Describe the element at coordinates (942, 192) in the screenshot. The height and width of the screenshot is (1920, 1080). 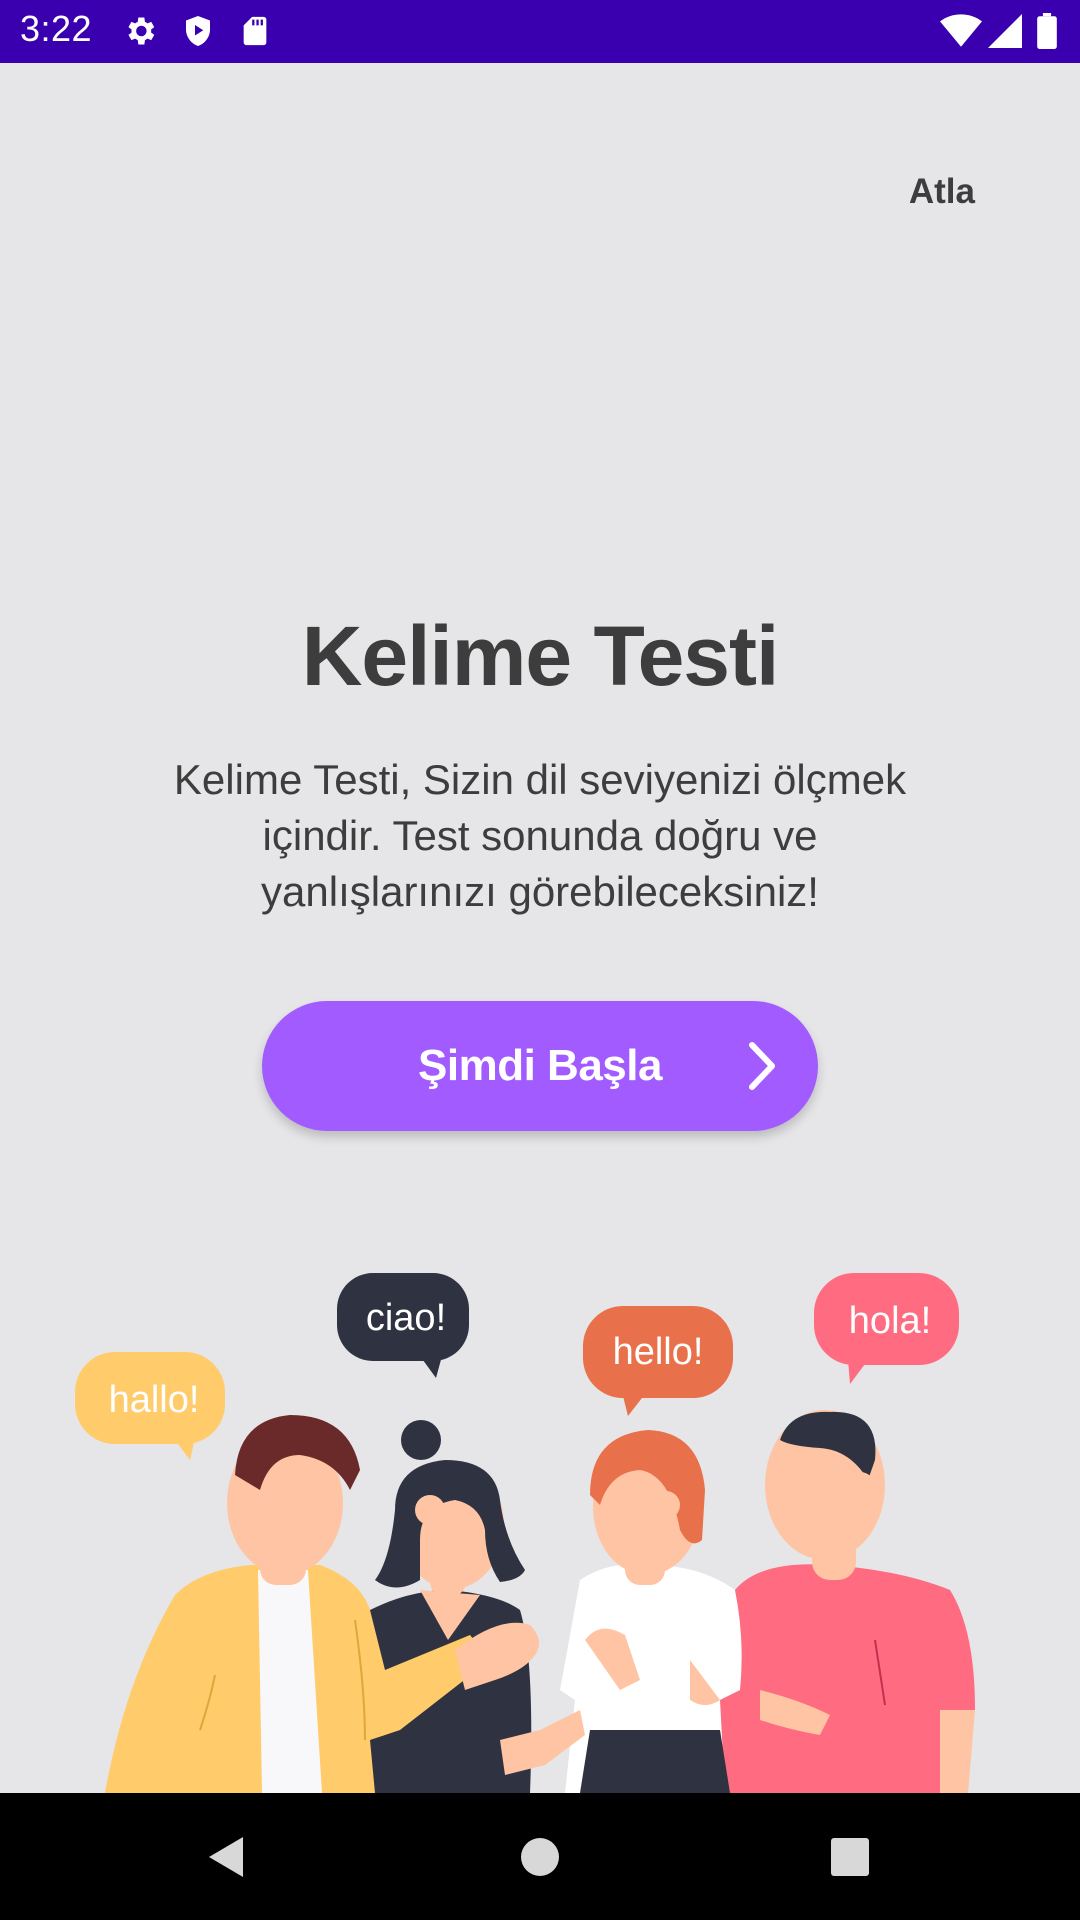
I see `skip-button: Atla` at that location.